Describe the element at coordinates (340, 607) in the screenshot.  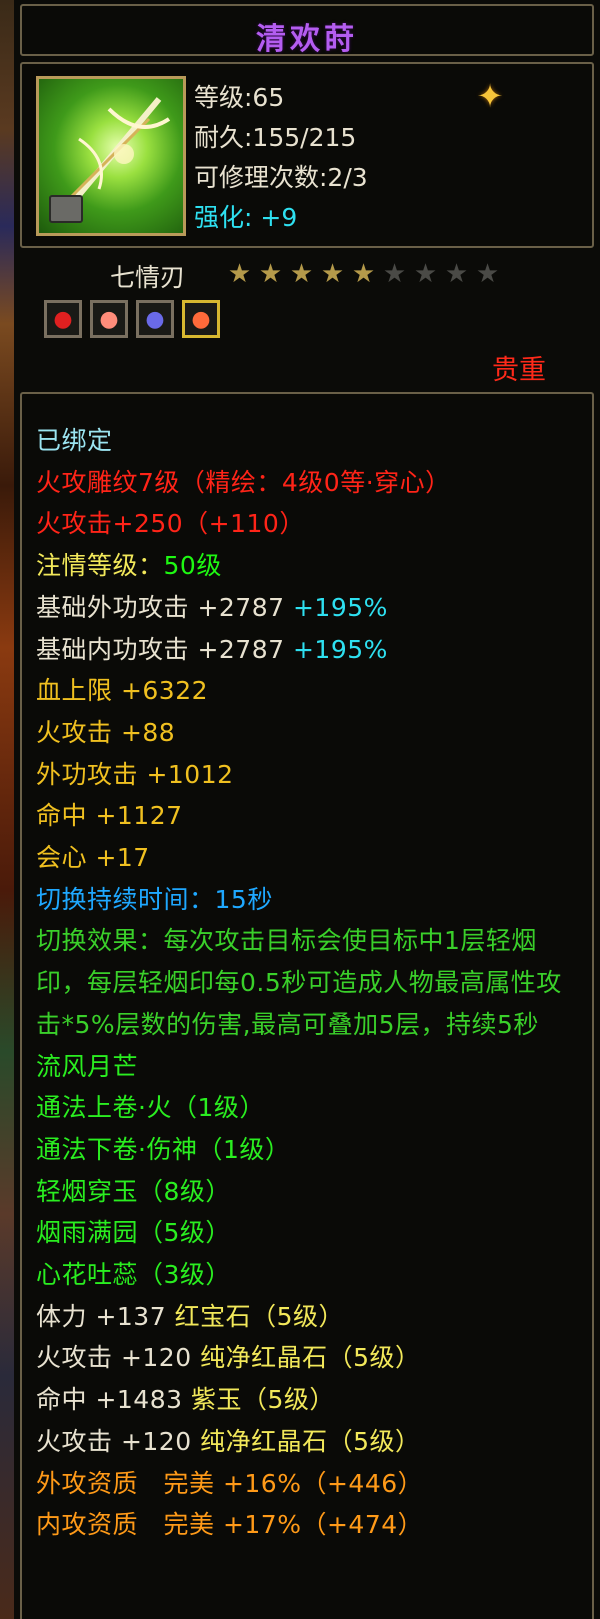
I see `base-outer-pct: +195%` at that location.